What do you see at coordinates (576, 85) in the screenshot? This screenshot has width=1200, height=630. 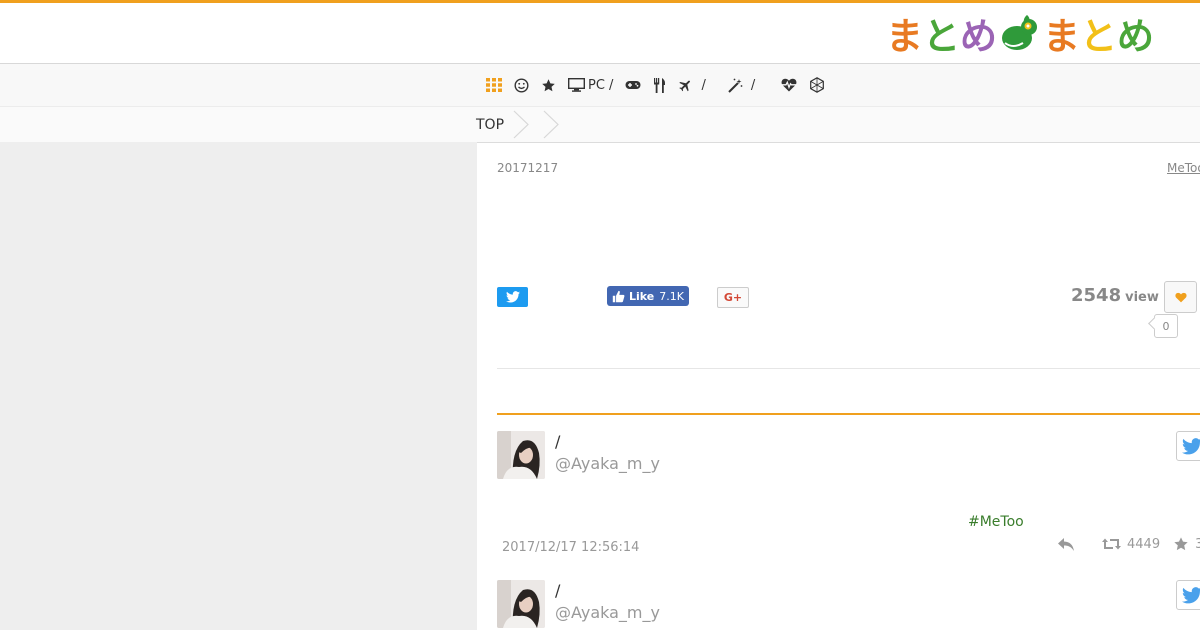 I see `monitor-icon` at bounding box center [576, 85].